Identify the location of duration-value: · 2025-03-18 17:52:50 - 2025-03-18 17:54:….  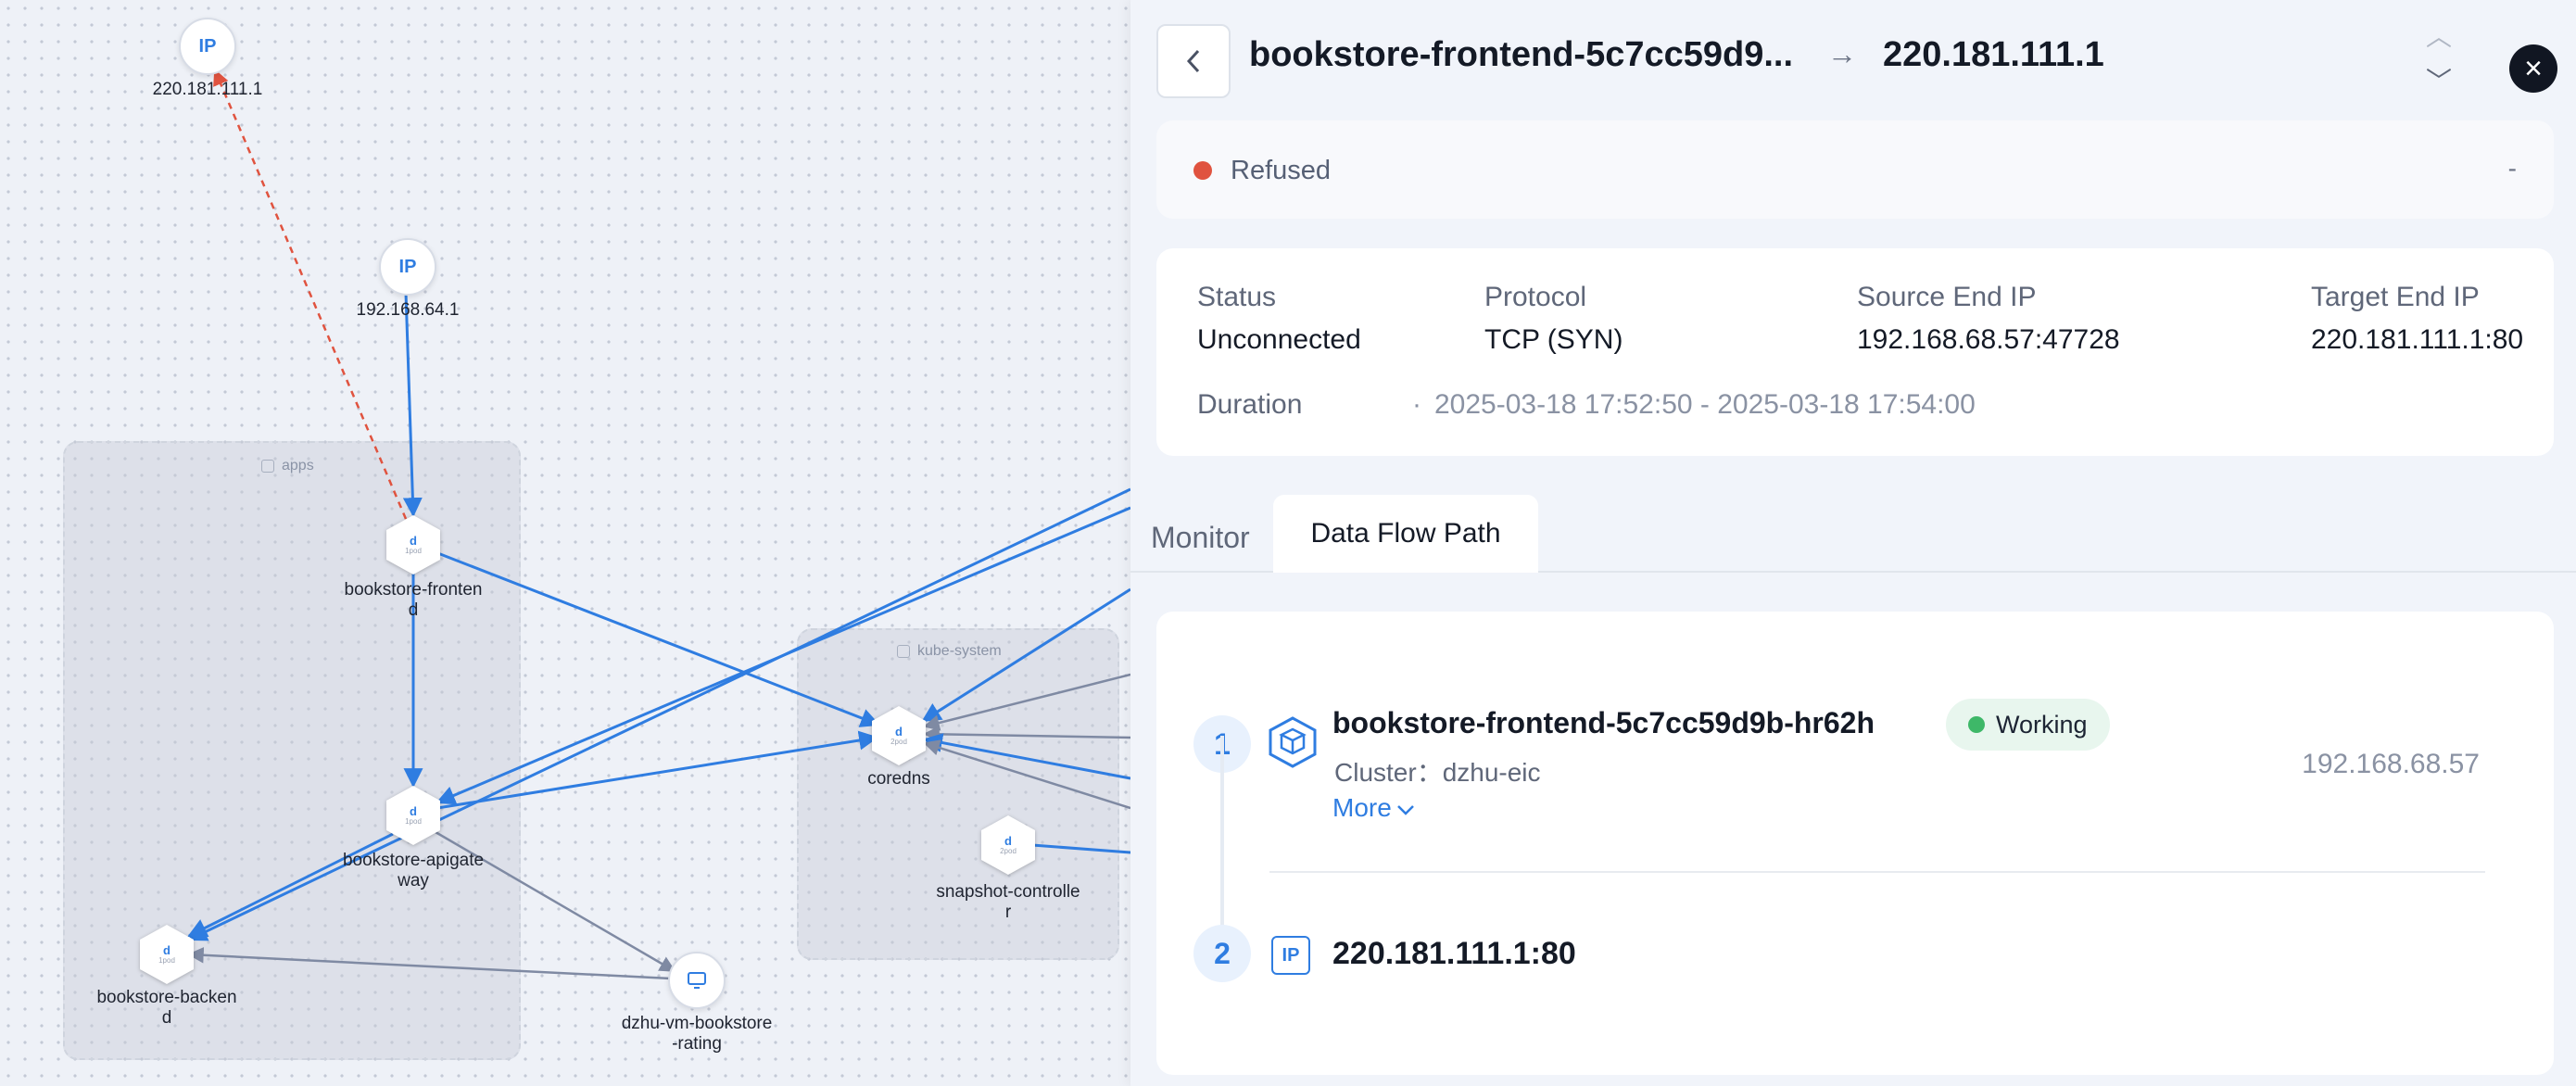
(1694, 404).